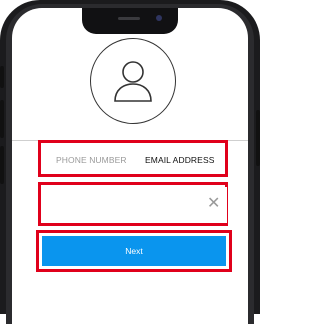 The height and width of the screenshot is (328, 320). Describe the element at coordinates (2, 77) in the screenshot. I see `phone-mute-switch` at that location.